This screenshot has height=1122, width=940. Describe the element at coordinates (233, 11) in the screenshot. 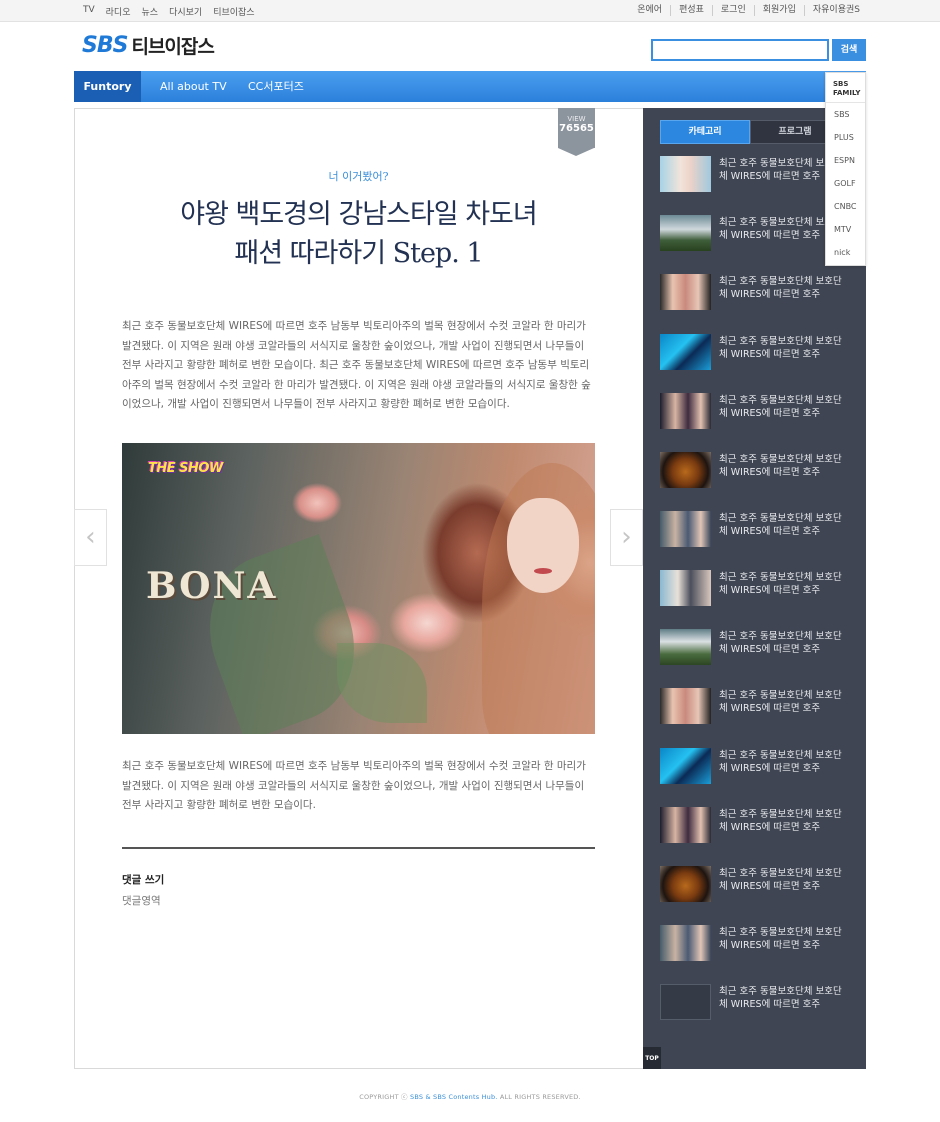

I see `util-link-tvjobs: 티브이잡스` at that location.